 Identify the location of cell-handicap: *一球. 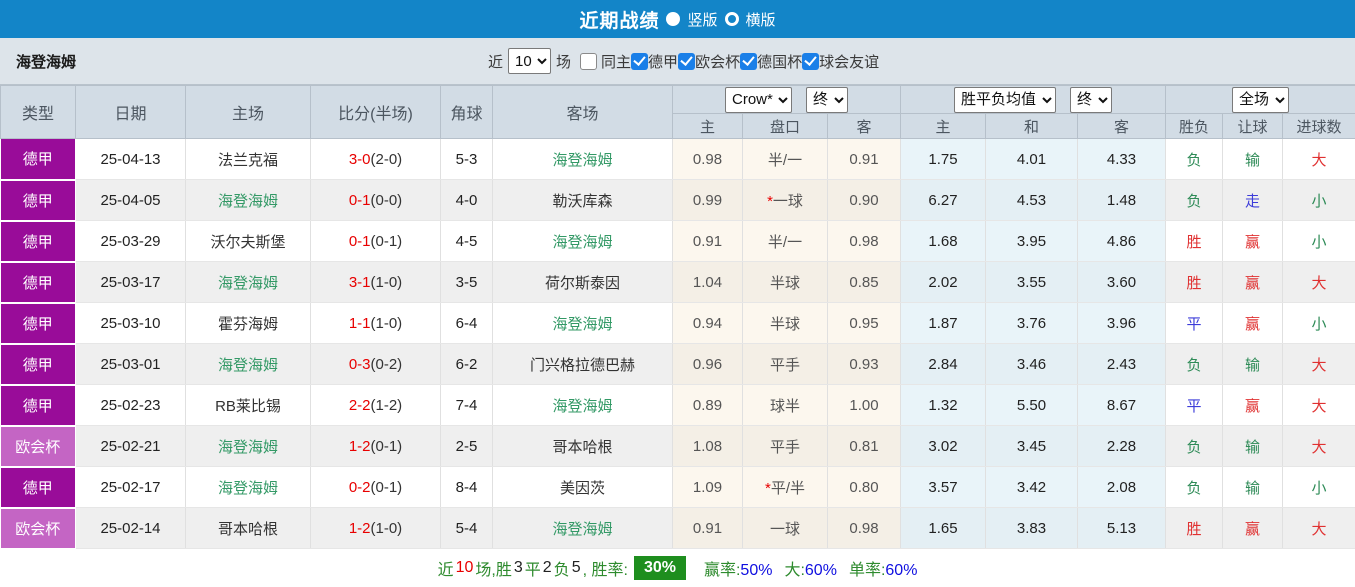
(785, 200).